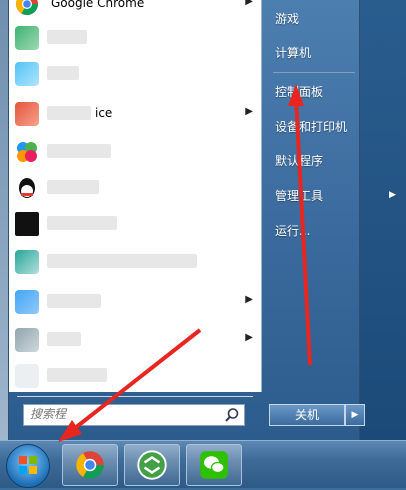 Image resolution: width=406 pixels, height=490 pixels. What do you see at coordinates (98, 5) in the screenshot?
I see `program-label: Google Chrome` at bounding box center [98, 5].